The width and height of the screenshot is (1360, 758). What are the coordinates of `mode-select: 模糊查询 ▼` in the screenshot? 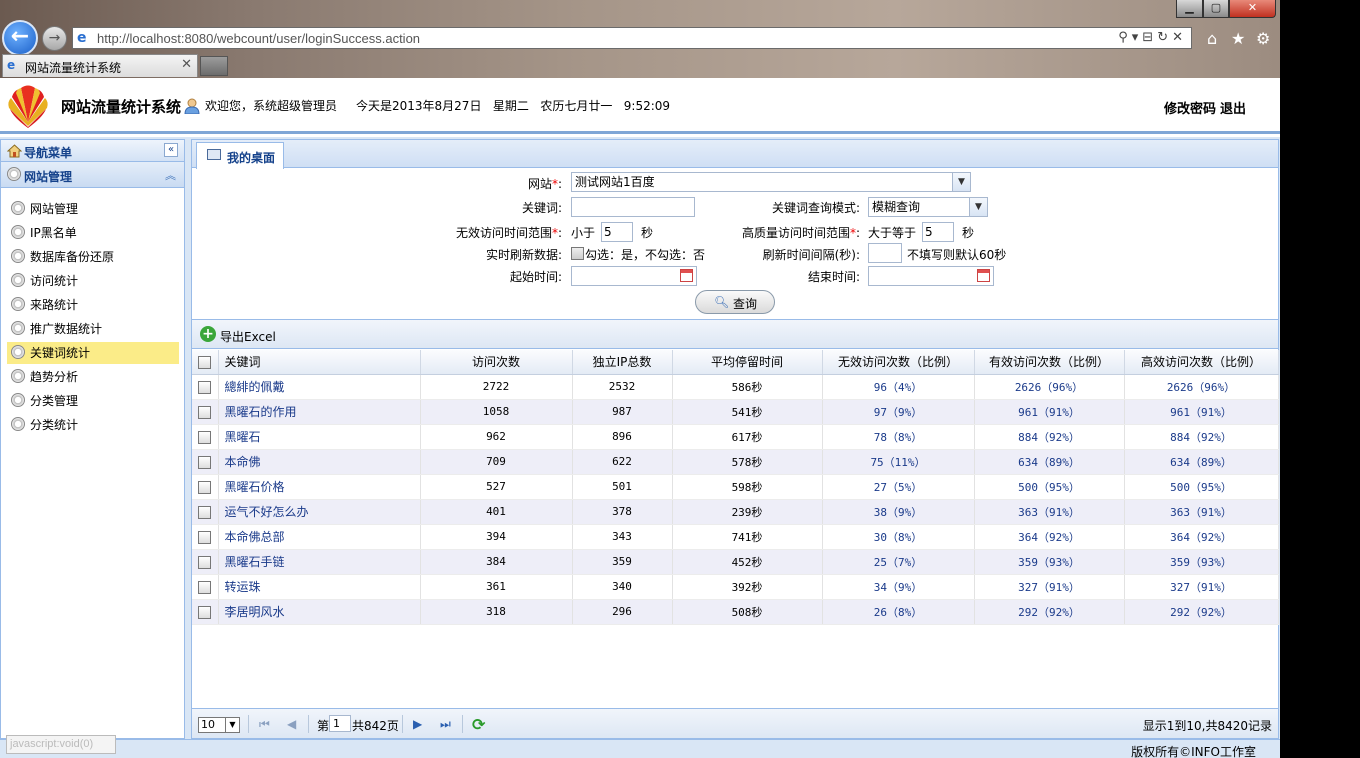 It's located at (928, 207).